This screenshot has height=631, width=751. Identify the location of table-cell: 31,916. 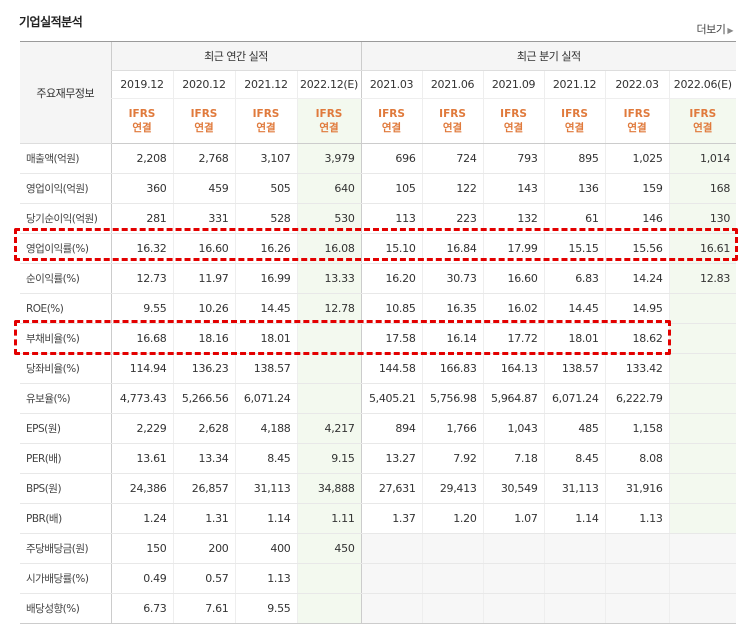
(637, 488).